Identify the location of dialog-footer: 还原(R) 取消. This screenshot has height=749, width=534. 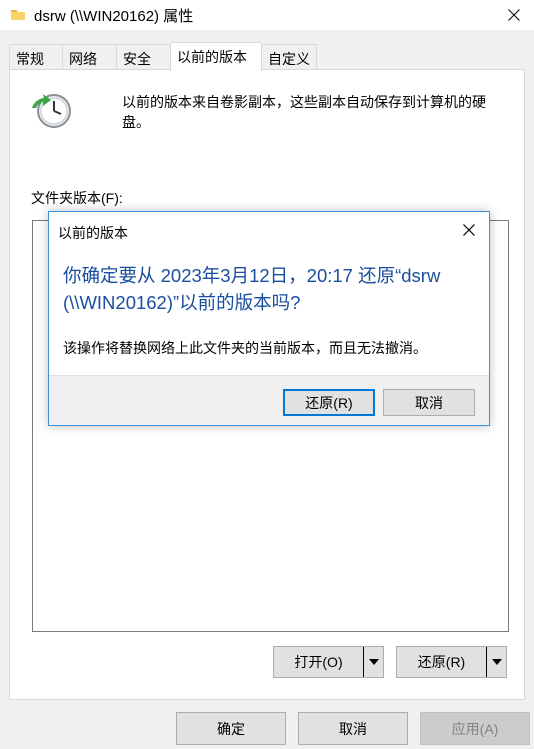
(269, 400).